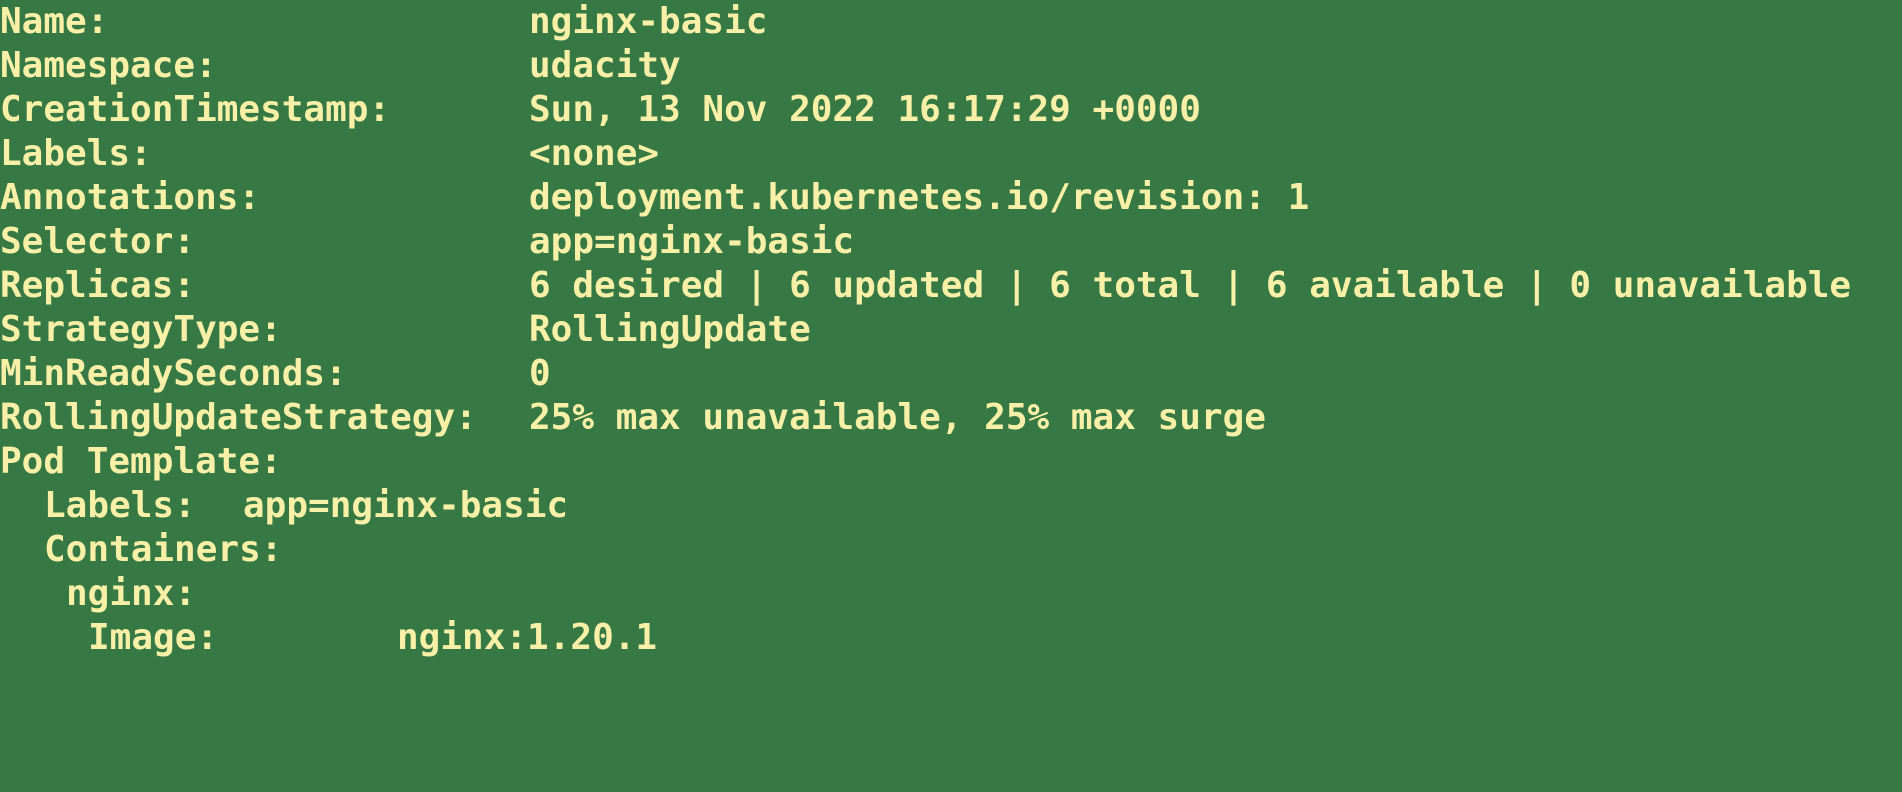 The height and width of the screenshot is (792, 1902). I want to click on field-key: CreationTimestamp:, so click(195, 109).